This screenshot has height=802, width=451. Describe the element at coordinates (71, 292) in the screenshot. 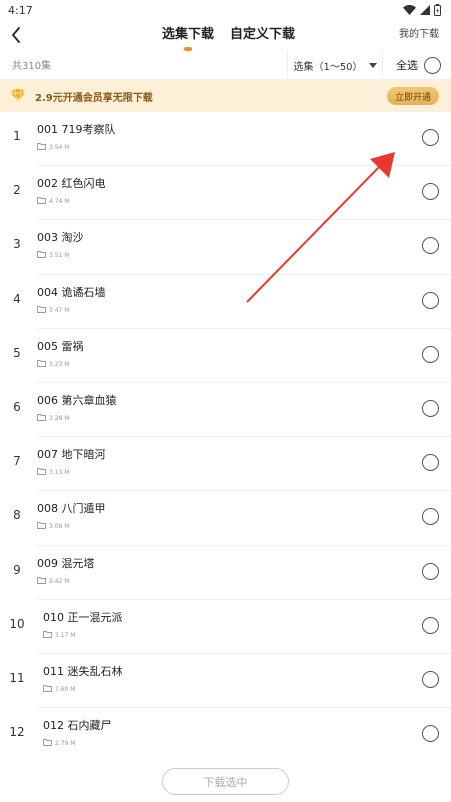

I see `episode-title: 004 诡谲石墙` at that location.